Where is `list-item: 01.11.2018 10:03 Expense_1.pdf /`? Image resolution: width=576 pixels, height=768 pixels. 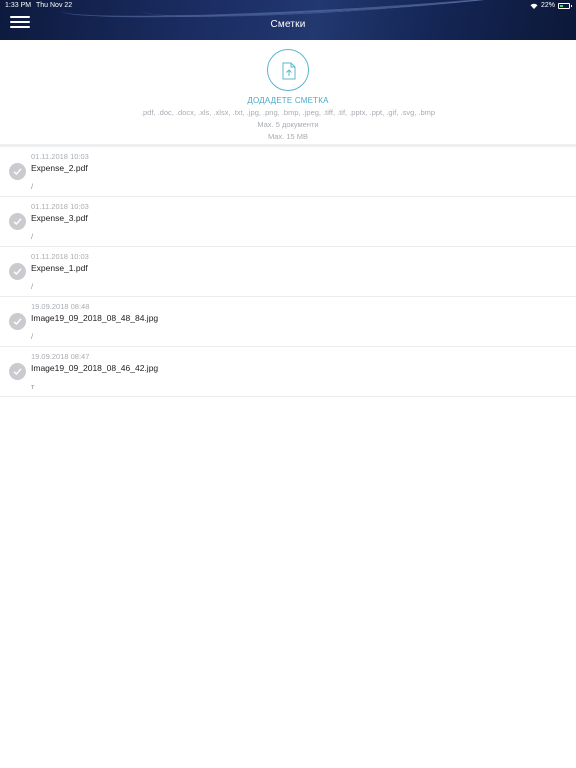 list-item: 01.11.2018 10:03 Expense_1.pdf / is located at coordinates (288, 272).